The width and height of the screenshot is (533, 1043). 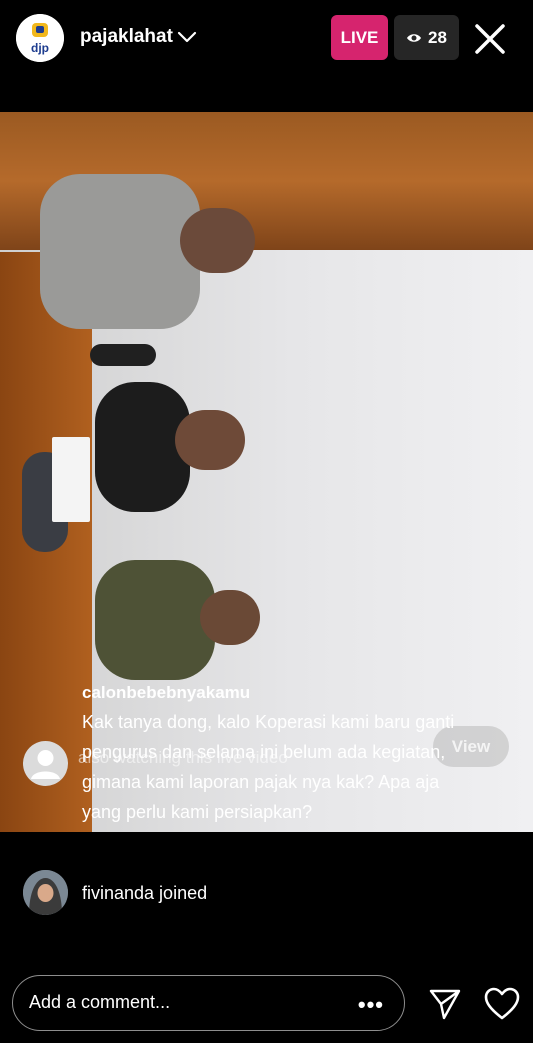 I want to click on viewer-count: 28, so click(x=437, y=37).